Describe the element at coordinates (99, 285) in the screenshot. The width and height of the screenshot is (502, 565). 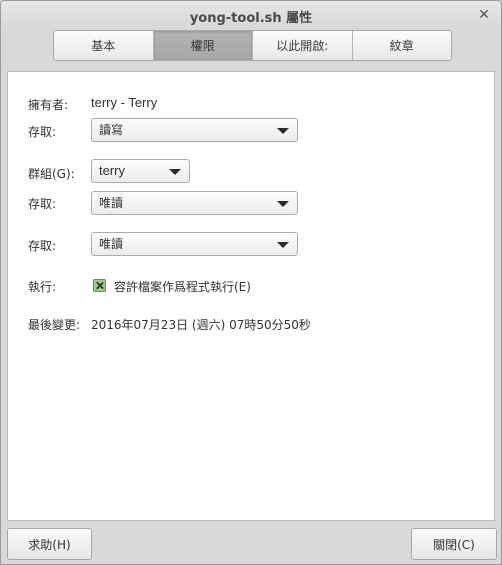
I see `execute-checkbox` at that location.